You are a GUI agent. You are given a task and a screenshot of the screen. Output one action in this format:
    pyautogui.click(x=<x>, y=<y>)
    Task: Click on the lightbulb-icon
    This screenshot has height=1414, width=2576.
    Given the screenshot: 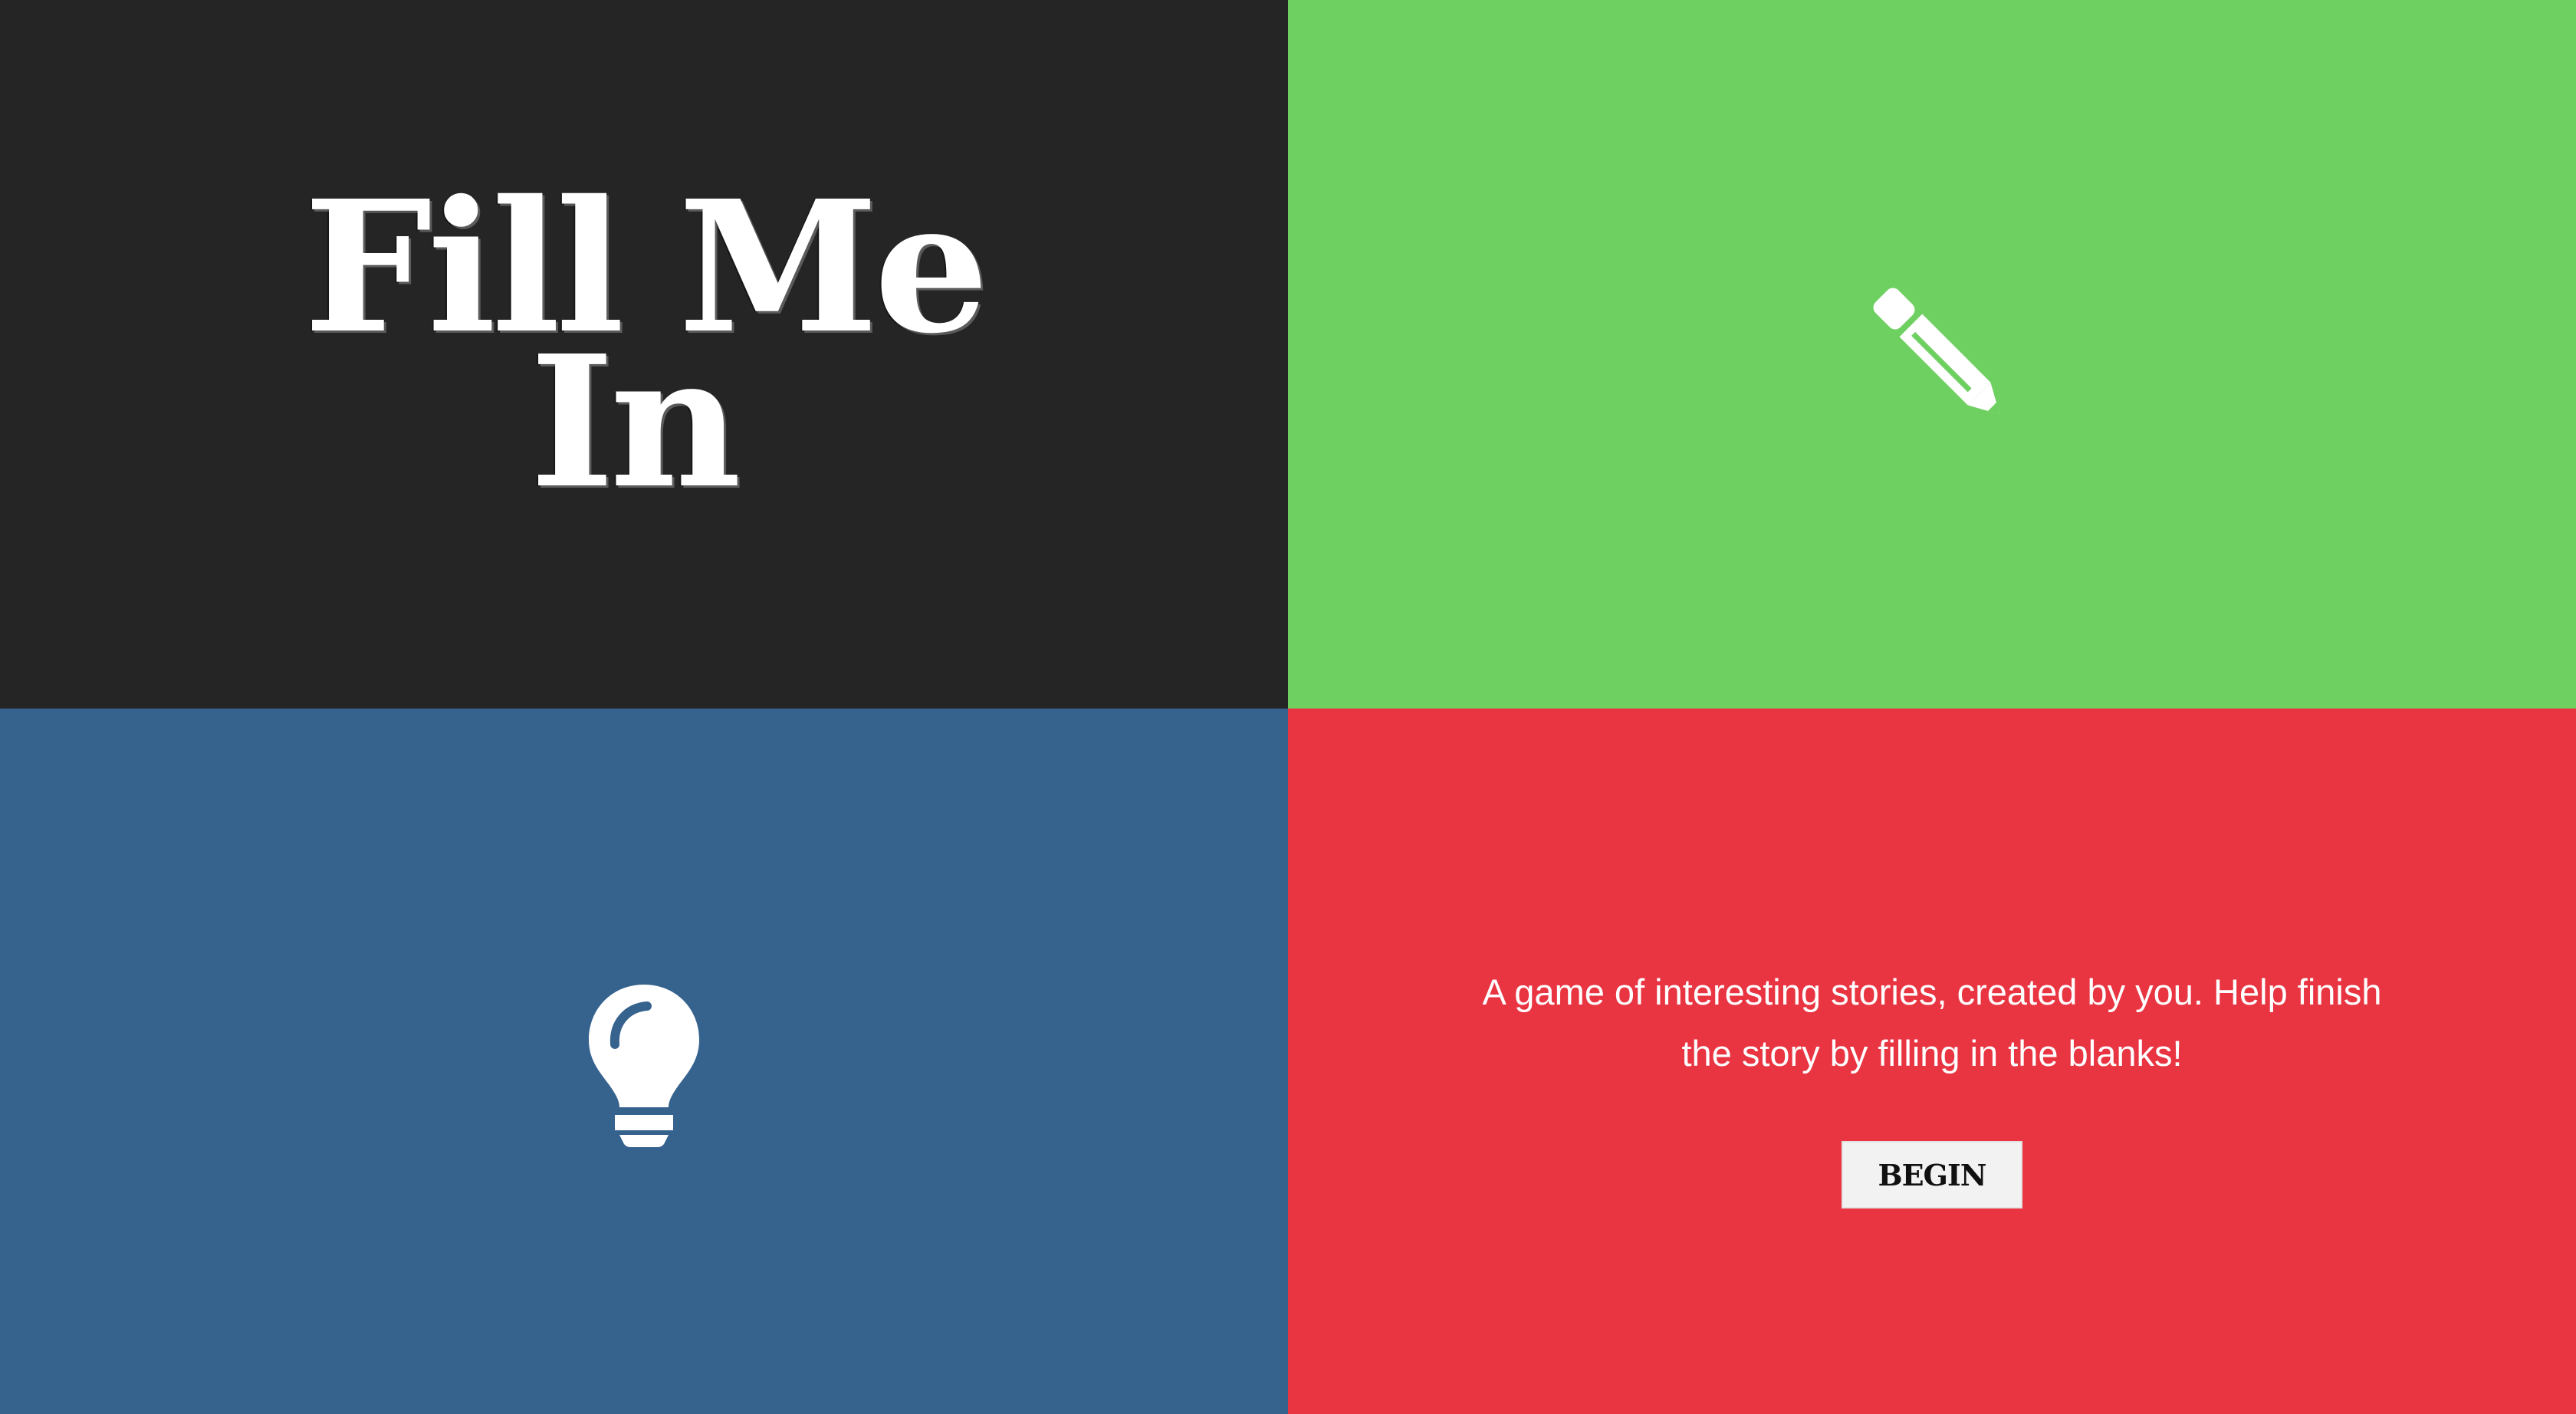 What is the action you would take?
    pyautogui.click(x=644, y=1066)
    